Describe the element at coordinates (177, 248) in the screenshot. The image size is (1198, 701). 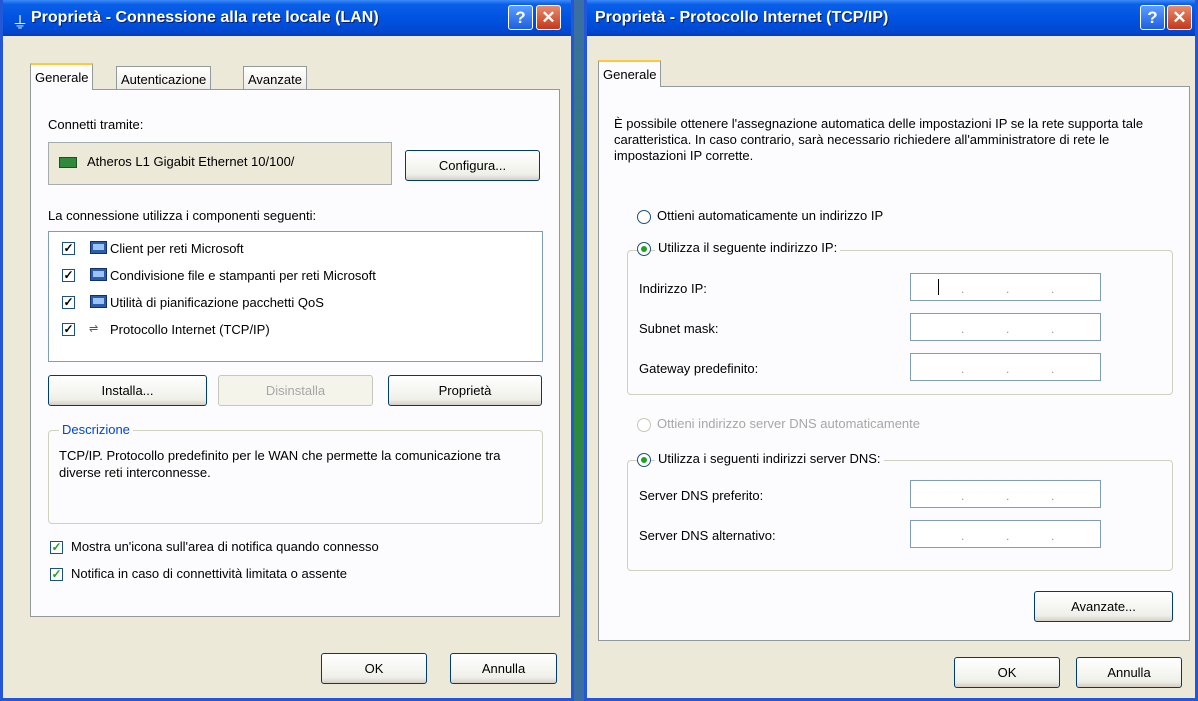
I see `component-label: Client per reti Microsoft` at that location.